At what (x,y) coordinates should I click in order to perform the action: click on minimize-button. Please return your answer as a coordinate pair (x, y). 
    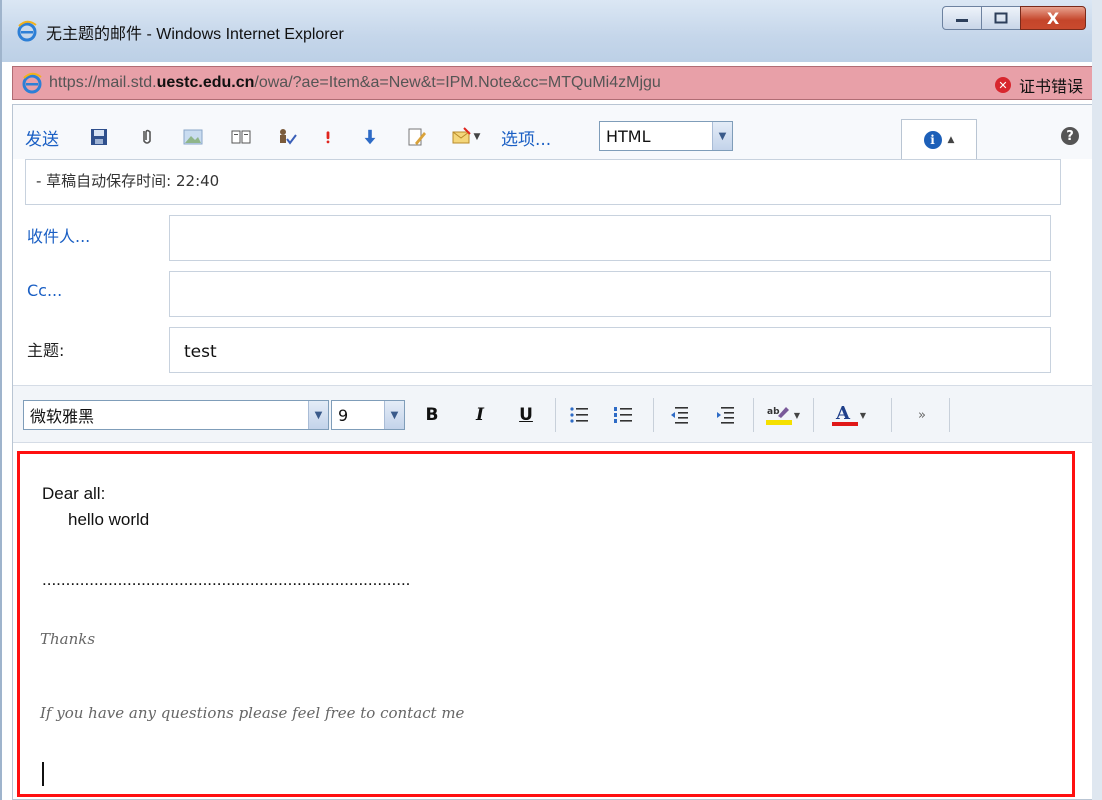
    Looking at the image, I should click on (962, 18).